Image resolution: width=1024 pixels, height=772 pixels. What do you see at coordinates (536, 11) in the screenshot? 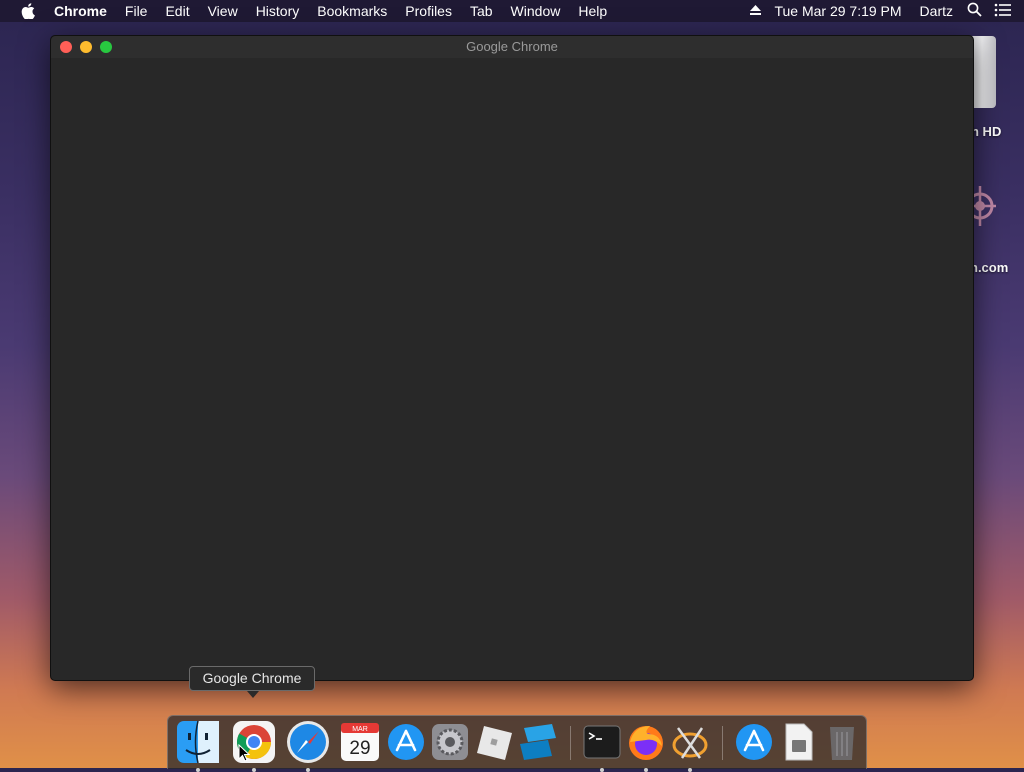
I see `menu-window: Window` at bounding box center [536, 11].